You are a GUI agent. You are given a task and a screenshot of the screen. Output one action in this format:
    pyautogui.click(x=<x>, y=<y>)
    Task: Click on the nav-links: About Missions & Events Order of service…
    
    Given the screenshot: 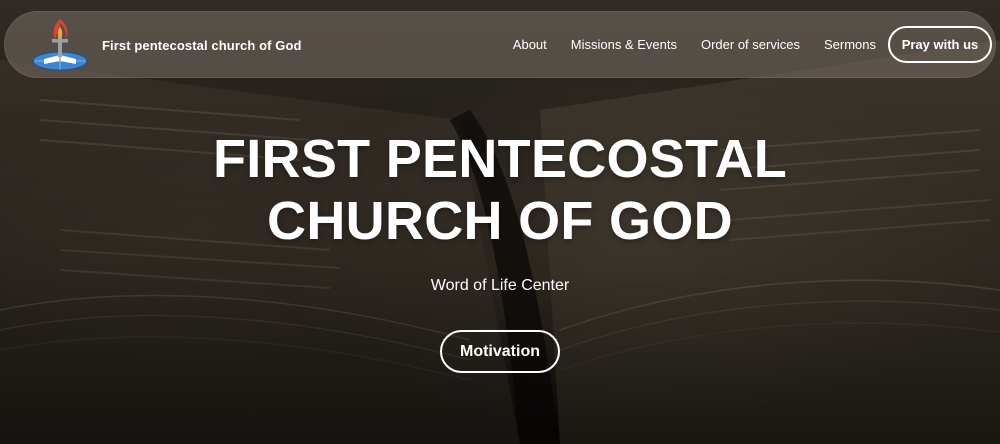 What is the action you would take?
    pyautogui.click(x=694, y=44)
    